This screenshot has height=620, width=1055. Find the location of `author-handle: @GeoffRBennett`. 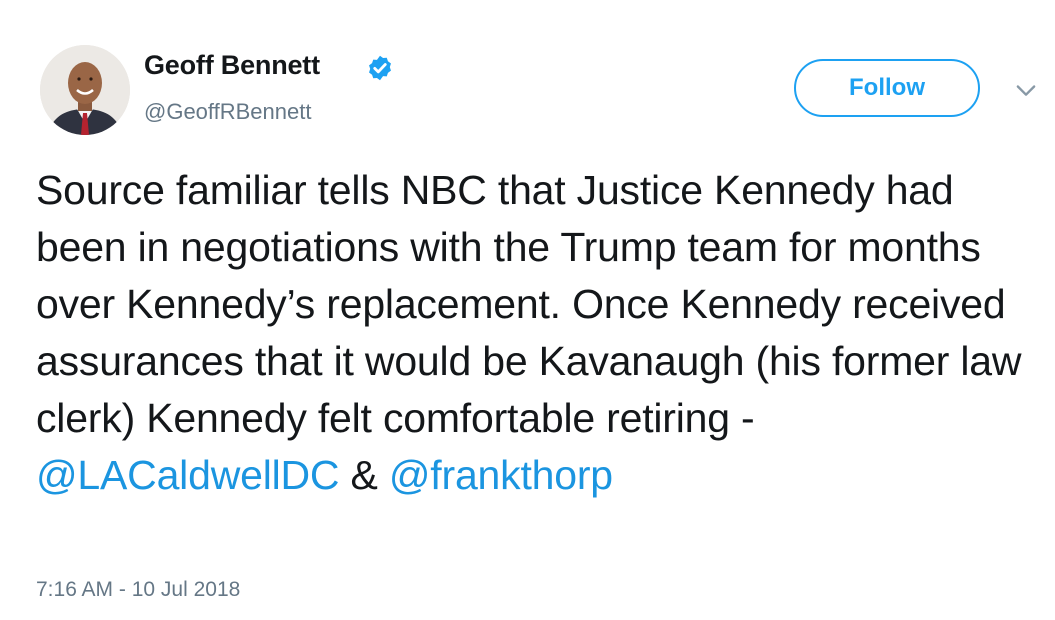

author-handle: @GeoffRBennett is located at coordinates (227, 112).